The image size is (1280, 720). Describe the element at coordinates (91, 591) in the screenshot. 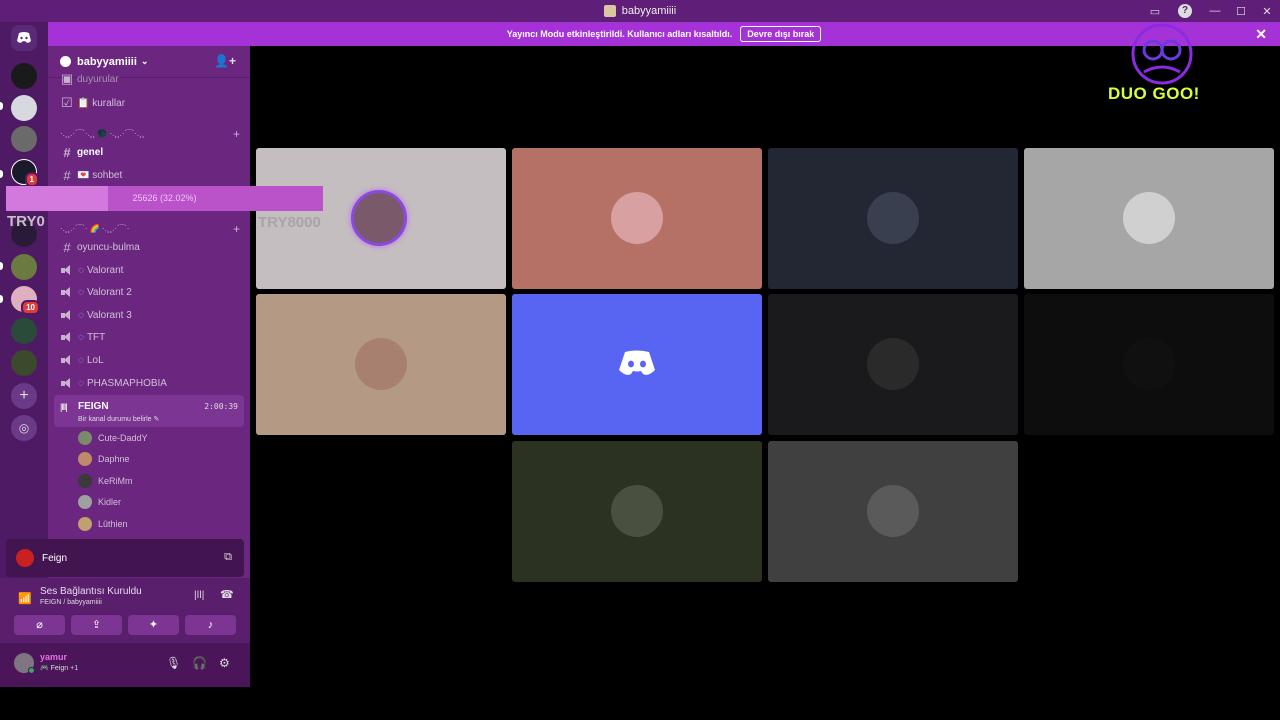

I see `connection-title: Ses Bağlantısı Kuruldu` at that location.